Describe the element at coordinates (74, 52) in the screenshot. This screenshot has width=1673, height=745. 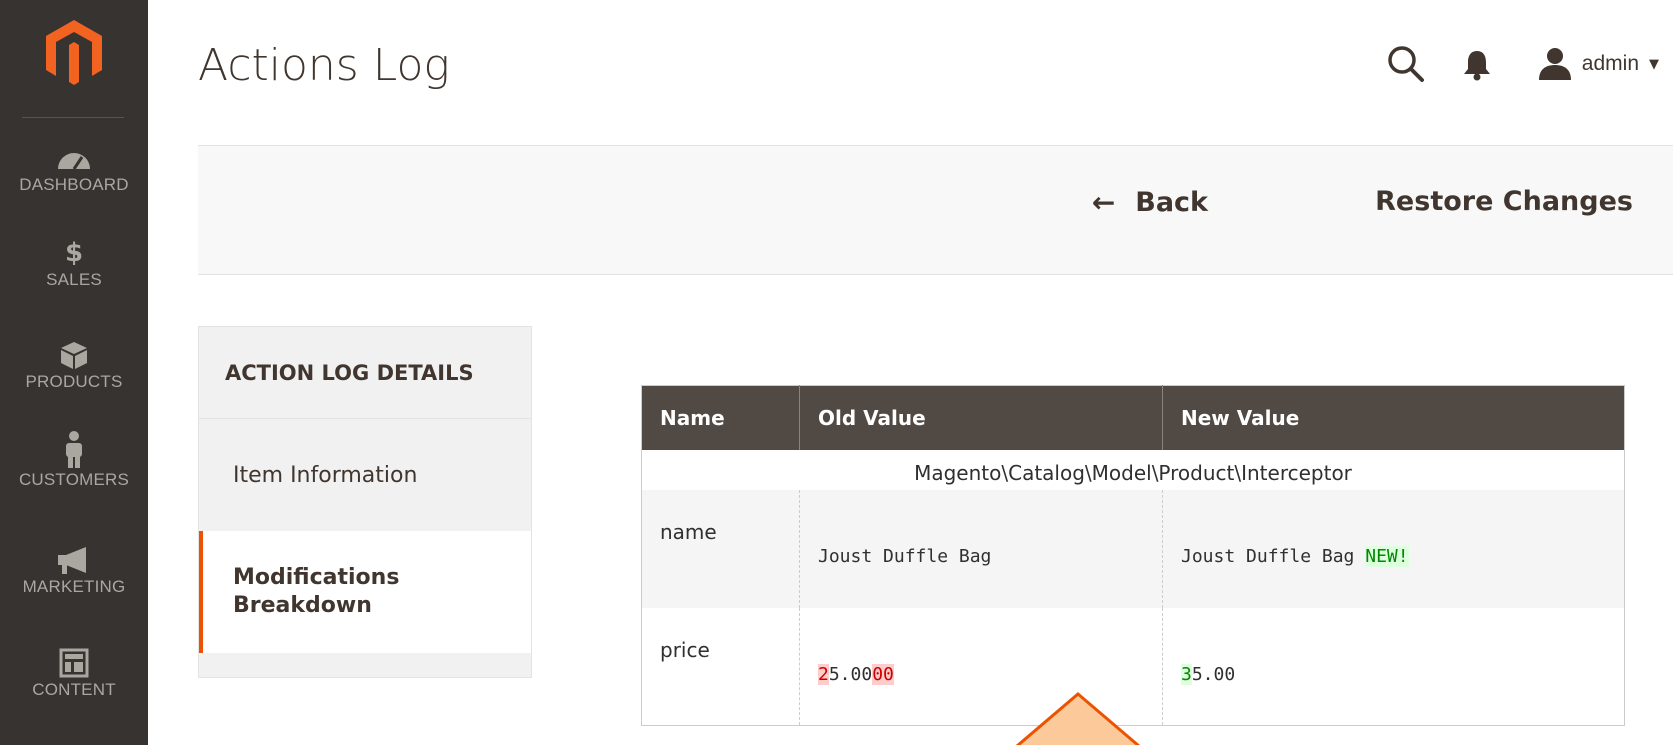
I see `magento-logo-icon` at that location.